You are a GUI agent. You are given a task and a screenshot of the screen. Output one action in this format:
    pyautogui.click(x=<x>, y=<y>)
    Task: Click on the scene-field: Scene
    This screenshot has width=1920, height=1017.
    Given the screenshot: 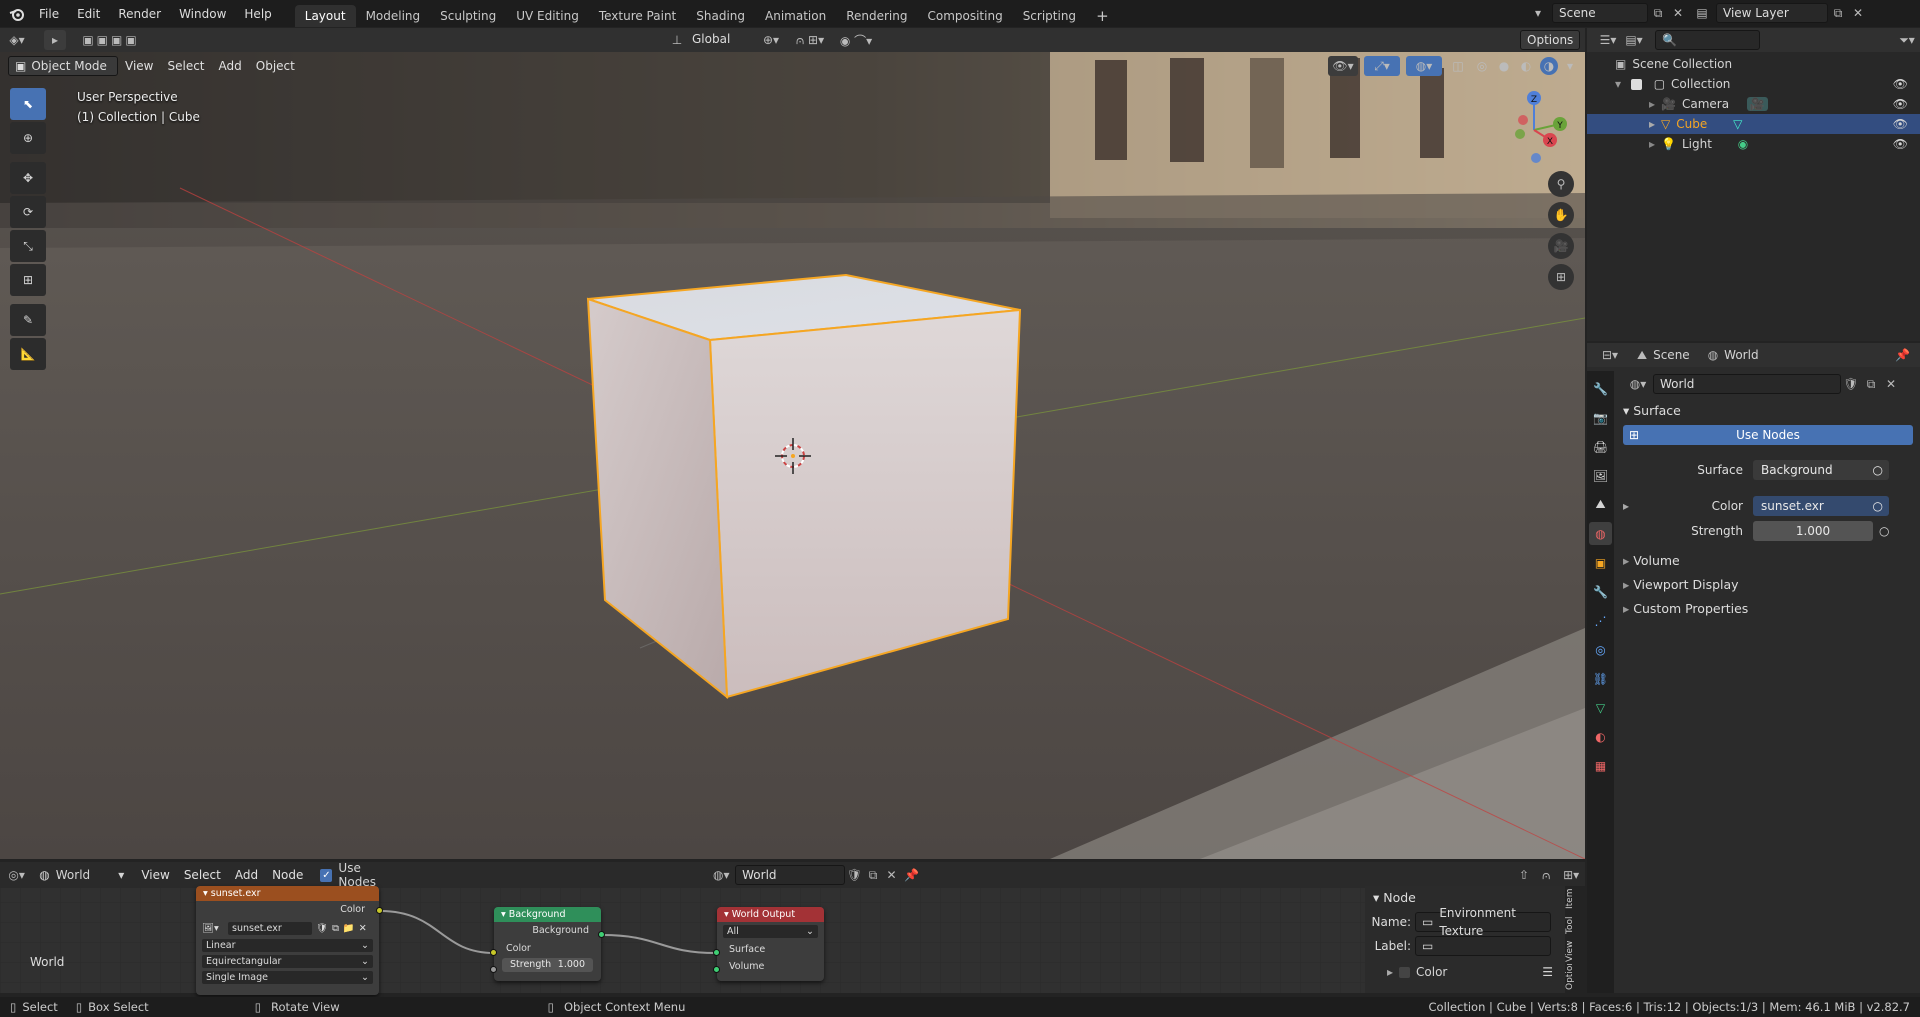 What is the action you would take?
    pyautogui.click(x=1600, y=13)
    